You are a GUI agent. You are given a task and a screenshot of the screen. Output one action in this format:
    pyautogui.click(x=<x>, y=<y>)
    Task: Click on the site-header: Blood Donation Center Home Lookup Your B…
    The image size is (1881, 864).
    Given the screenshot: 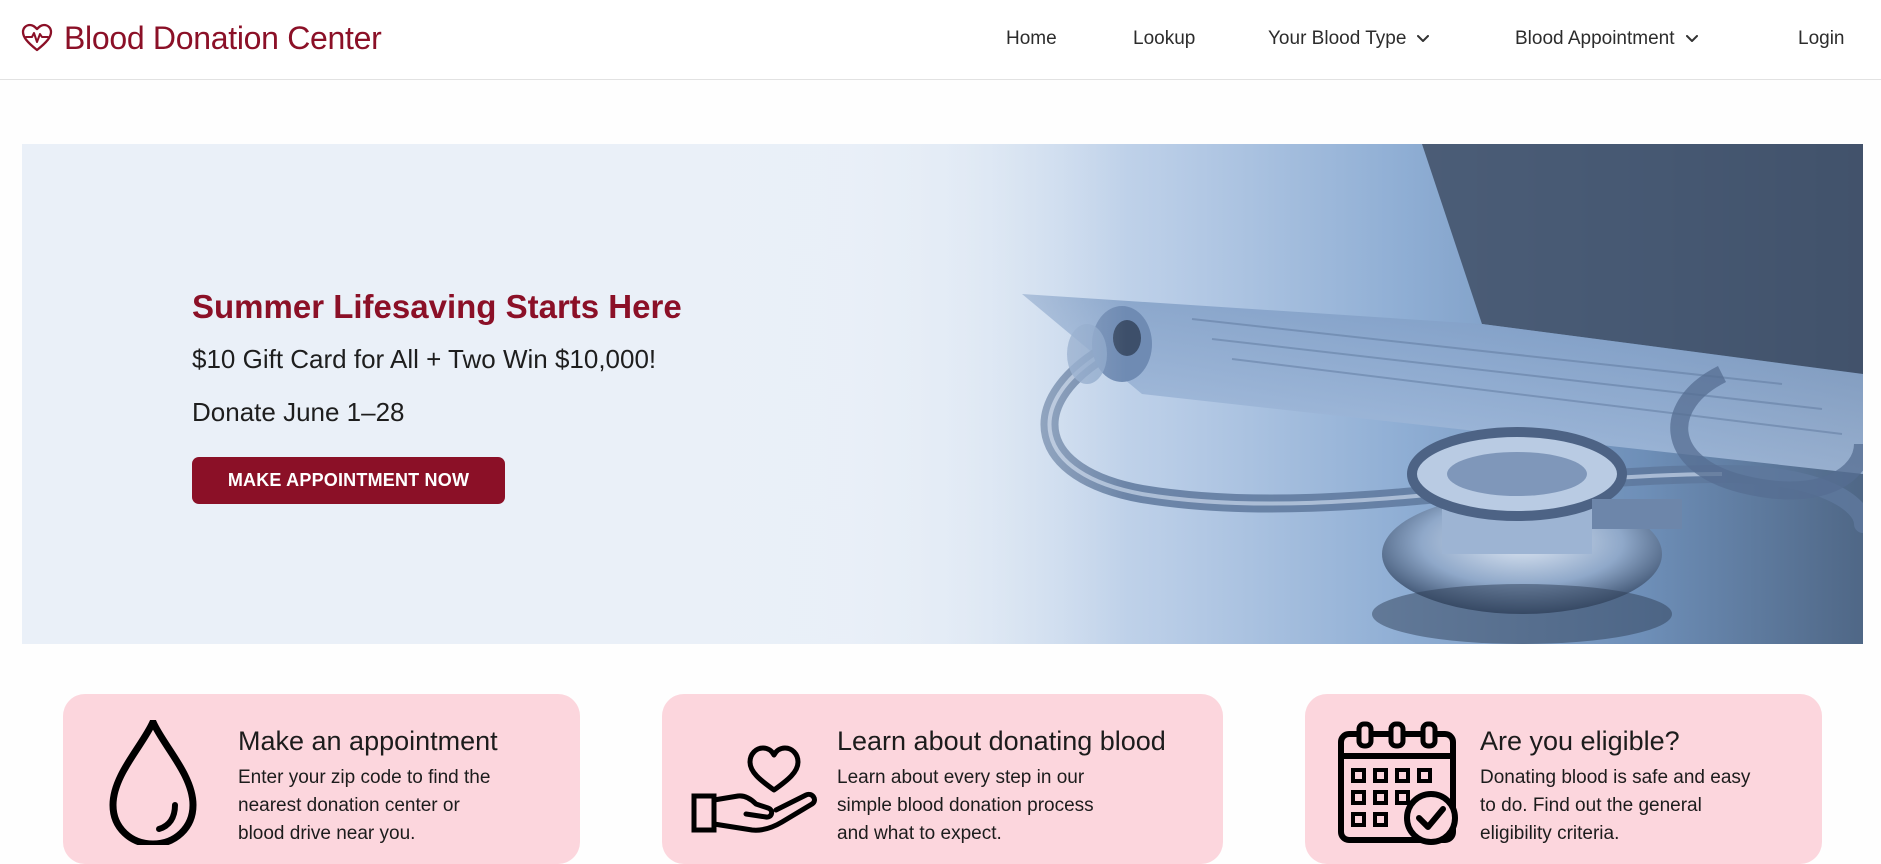 What is the action you would take?
    pyautogui.click(x=940, y=40)
    